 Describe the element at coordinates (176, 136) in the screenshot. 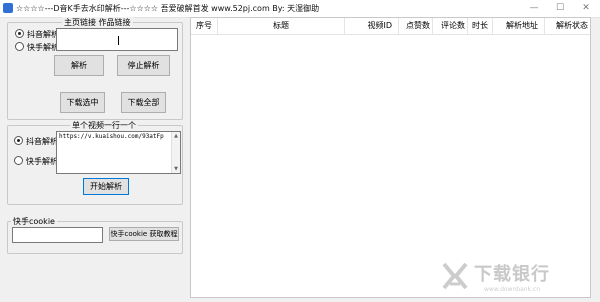

I see `scroll-up-icon: ▲` at that location.